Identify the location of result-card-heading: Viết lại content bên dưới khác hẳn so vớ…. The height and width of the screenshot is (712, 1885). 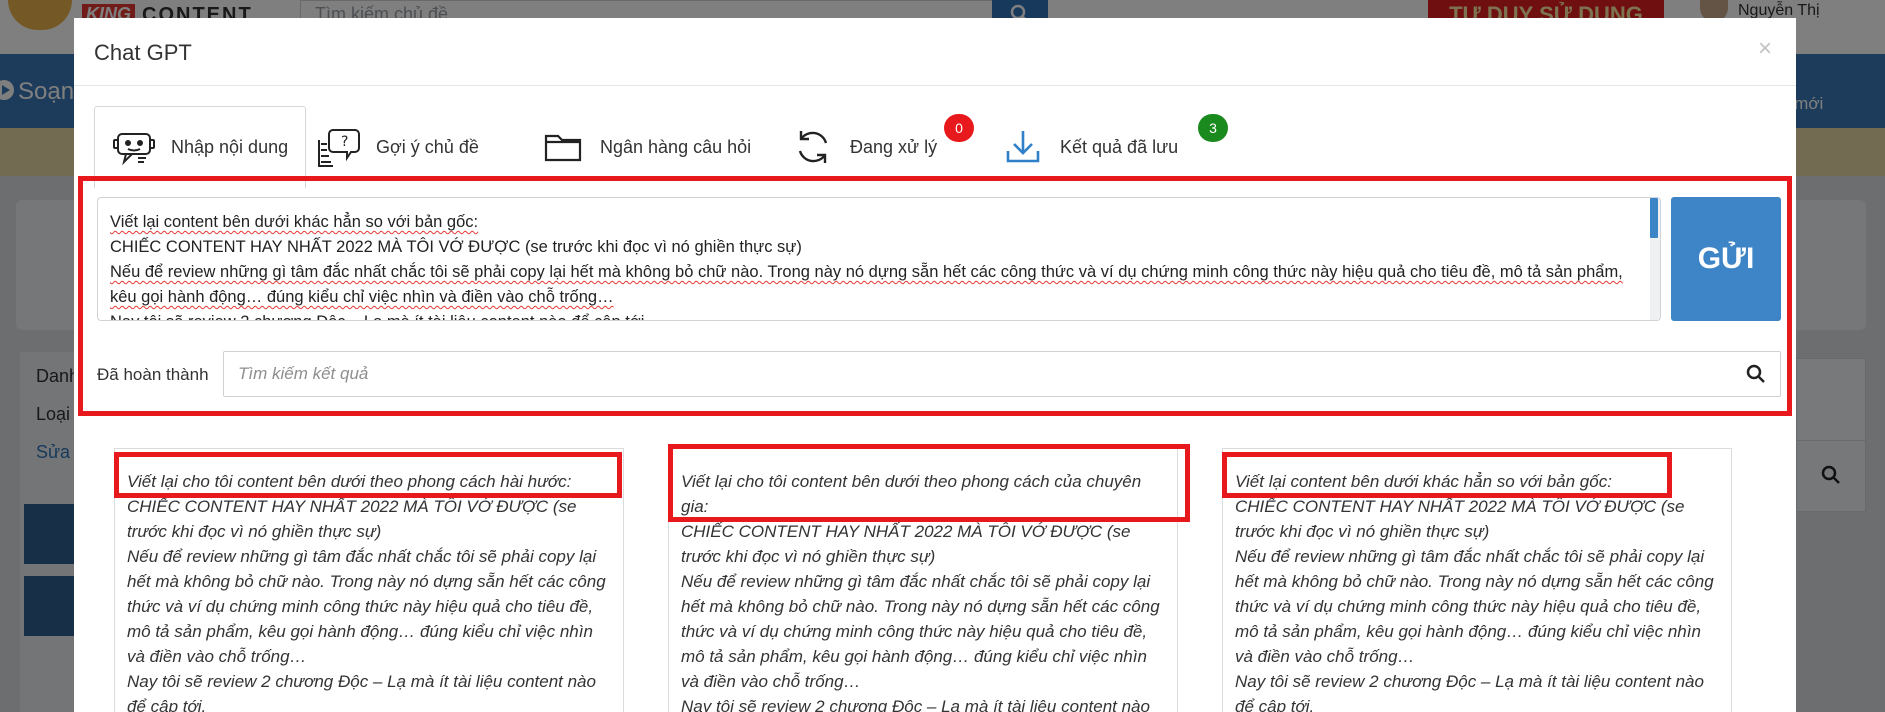
(1423, 481).